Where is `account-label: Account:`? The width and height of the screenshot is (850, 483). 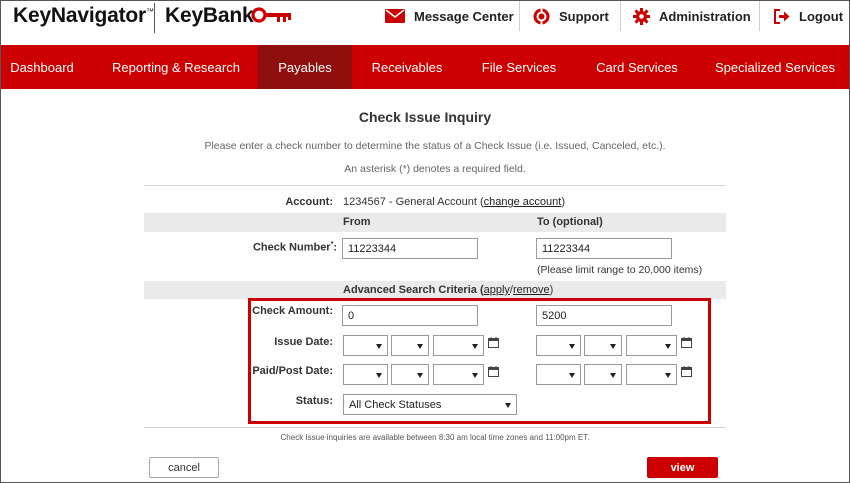
account-label: Account: is located at coordinates (309, 202).